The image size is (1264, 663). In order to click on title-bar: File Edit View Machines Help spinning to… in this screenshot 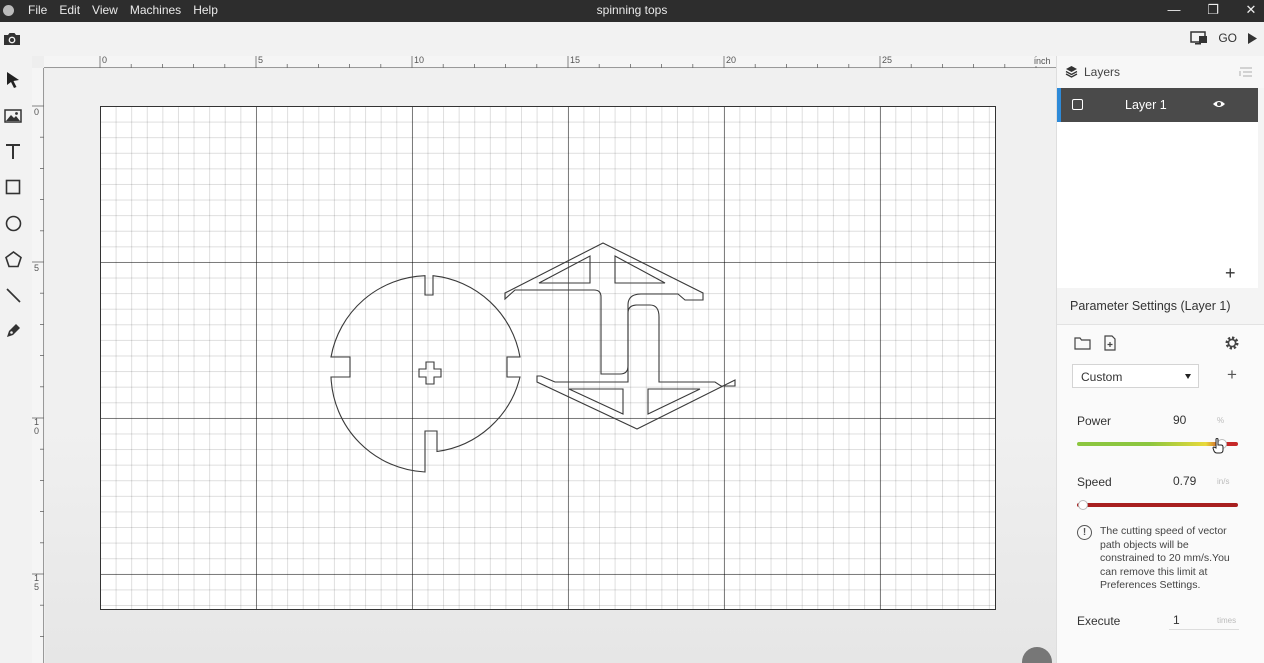, I will do `click(632, 11)`.